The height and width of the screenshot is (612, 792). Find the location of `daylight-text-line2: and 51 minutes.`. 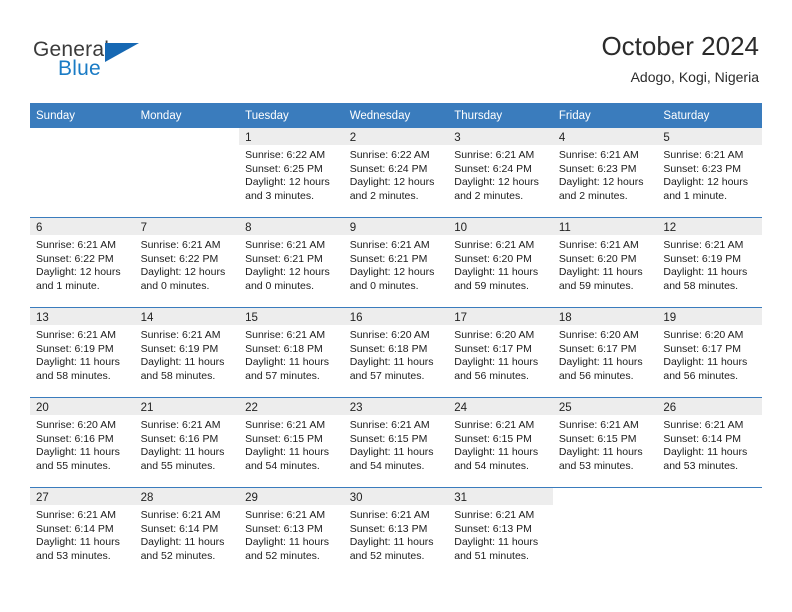

daylight-text-line2: and 51 minutes. is located at coordinates (491, 555).